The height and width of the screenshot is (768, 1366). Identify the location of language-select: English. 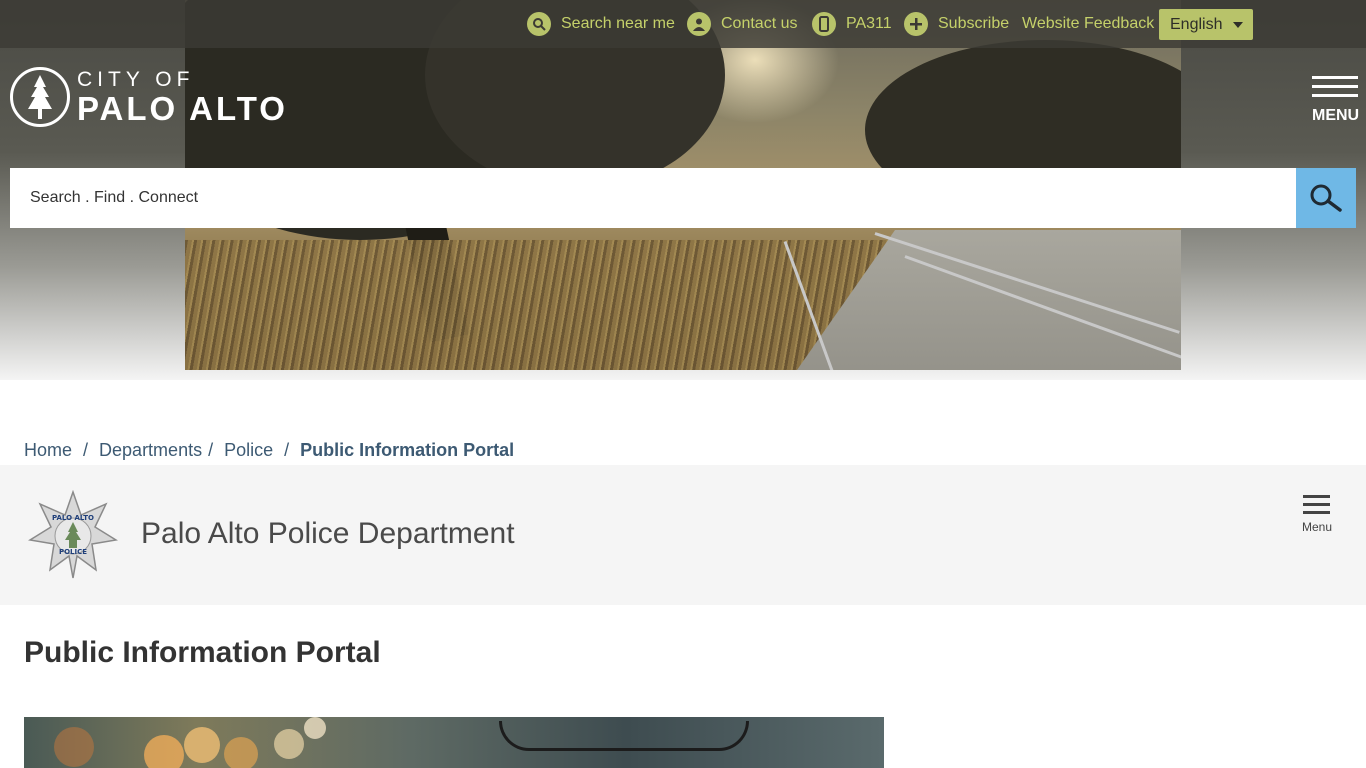
(1206, 24).